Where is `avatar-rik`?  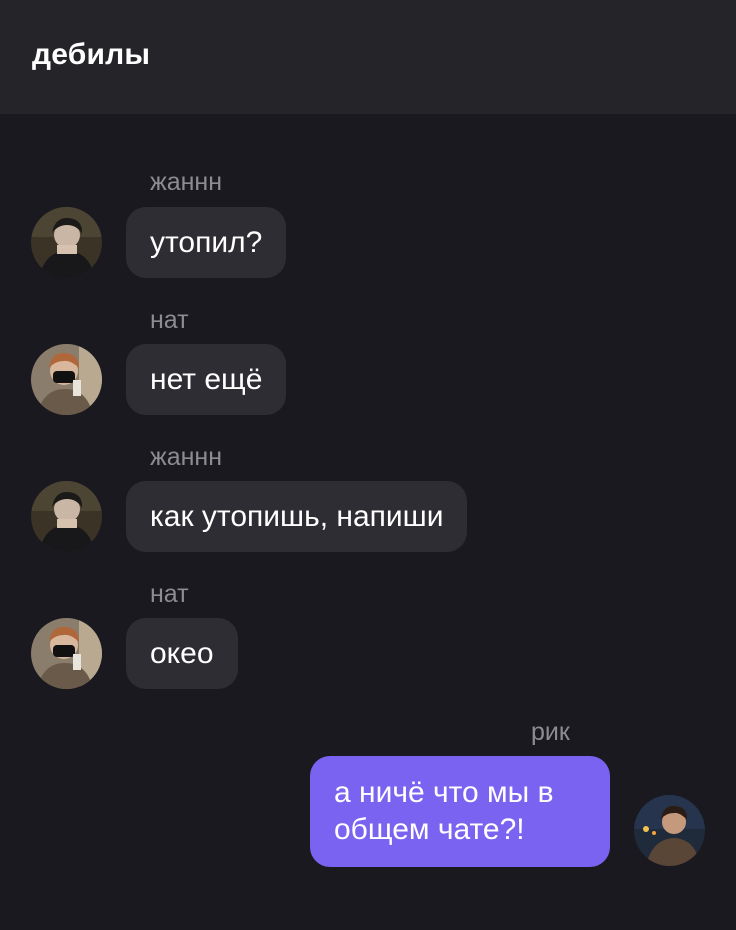
avatar-rik is located at coordinates (669, 830).